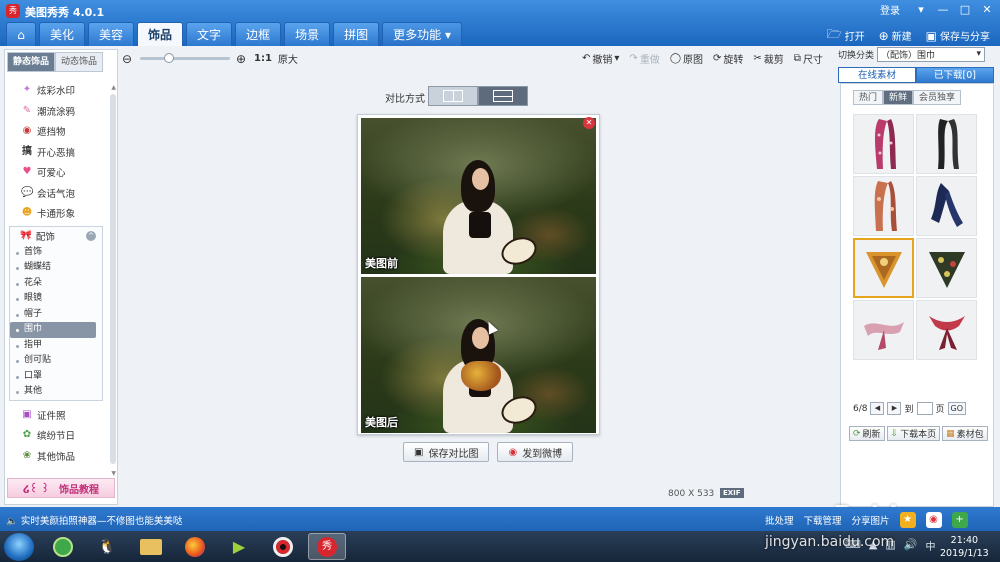  I want to click on collapse-icon: ^, so click(91, 235).